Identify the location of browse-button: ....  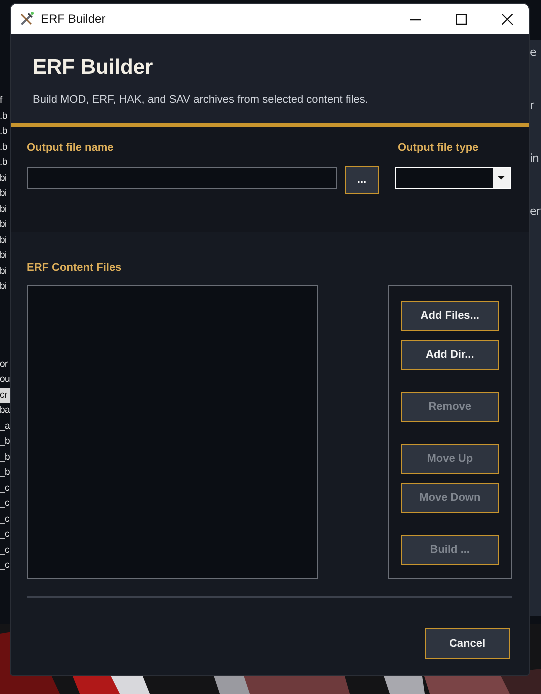
(362, 180).